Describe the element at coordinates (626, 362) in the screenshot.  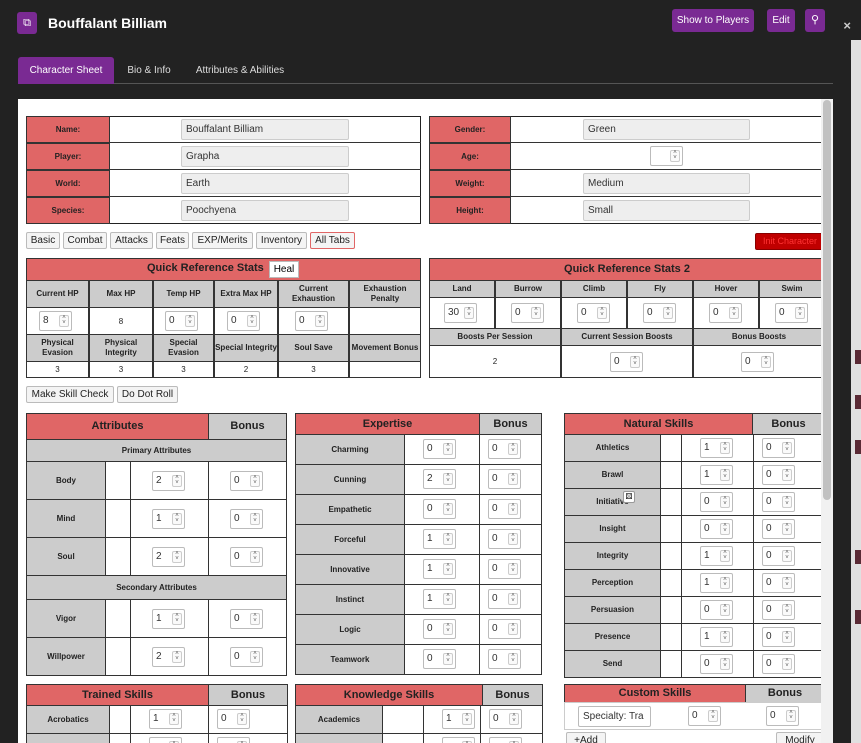
I see `current-session-boosts-input: 0 ˄ ˅` at that location.